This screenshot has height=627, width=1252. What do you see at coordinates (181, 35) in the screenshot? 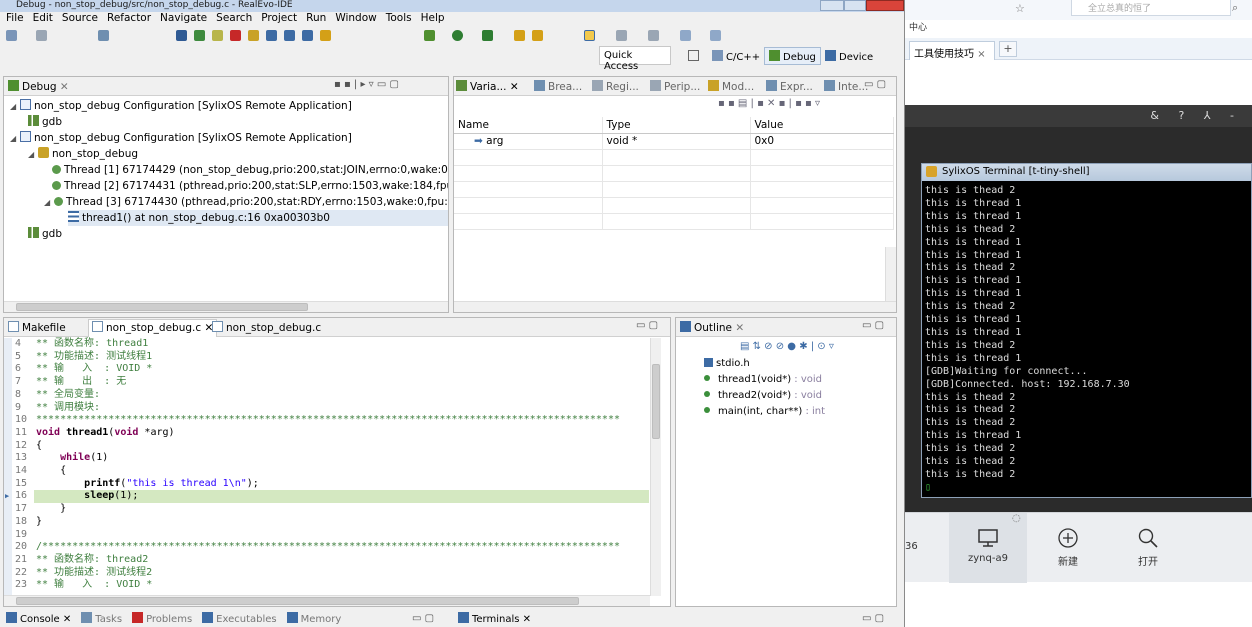
I see `skip-breakpoints-icon` at bounding box center [181, 35].